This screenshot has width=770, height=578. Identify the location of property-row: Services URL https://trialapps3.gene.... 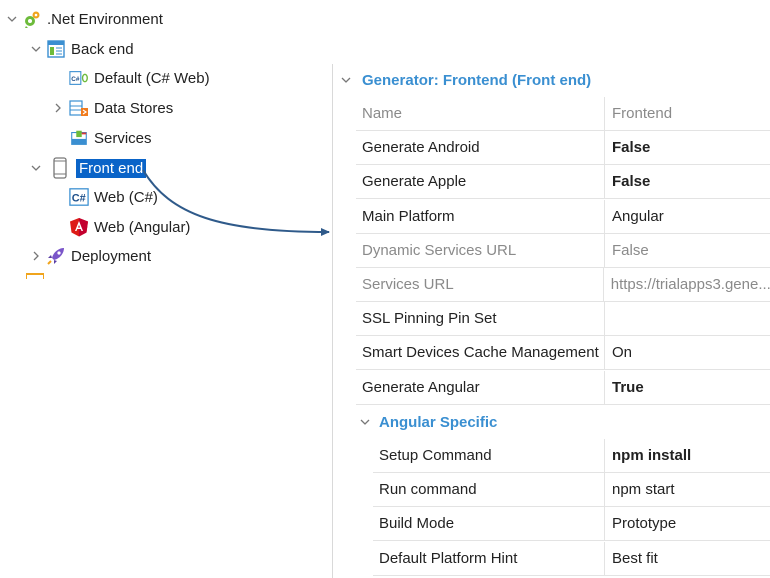
(563, 285).